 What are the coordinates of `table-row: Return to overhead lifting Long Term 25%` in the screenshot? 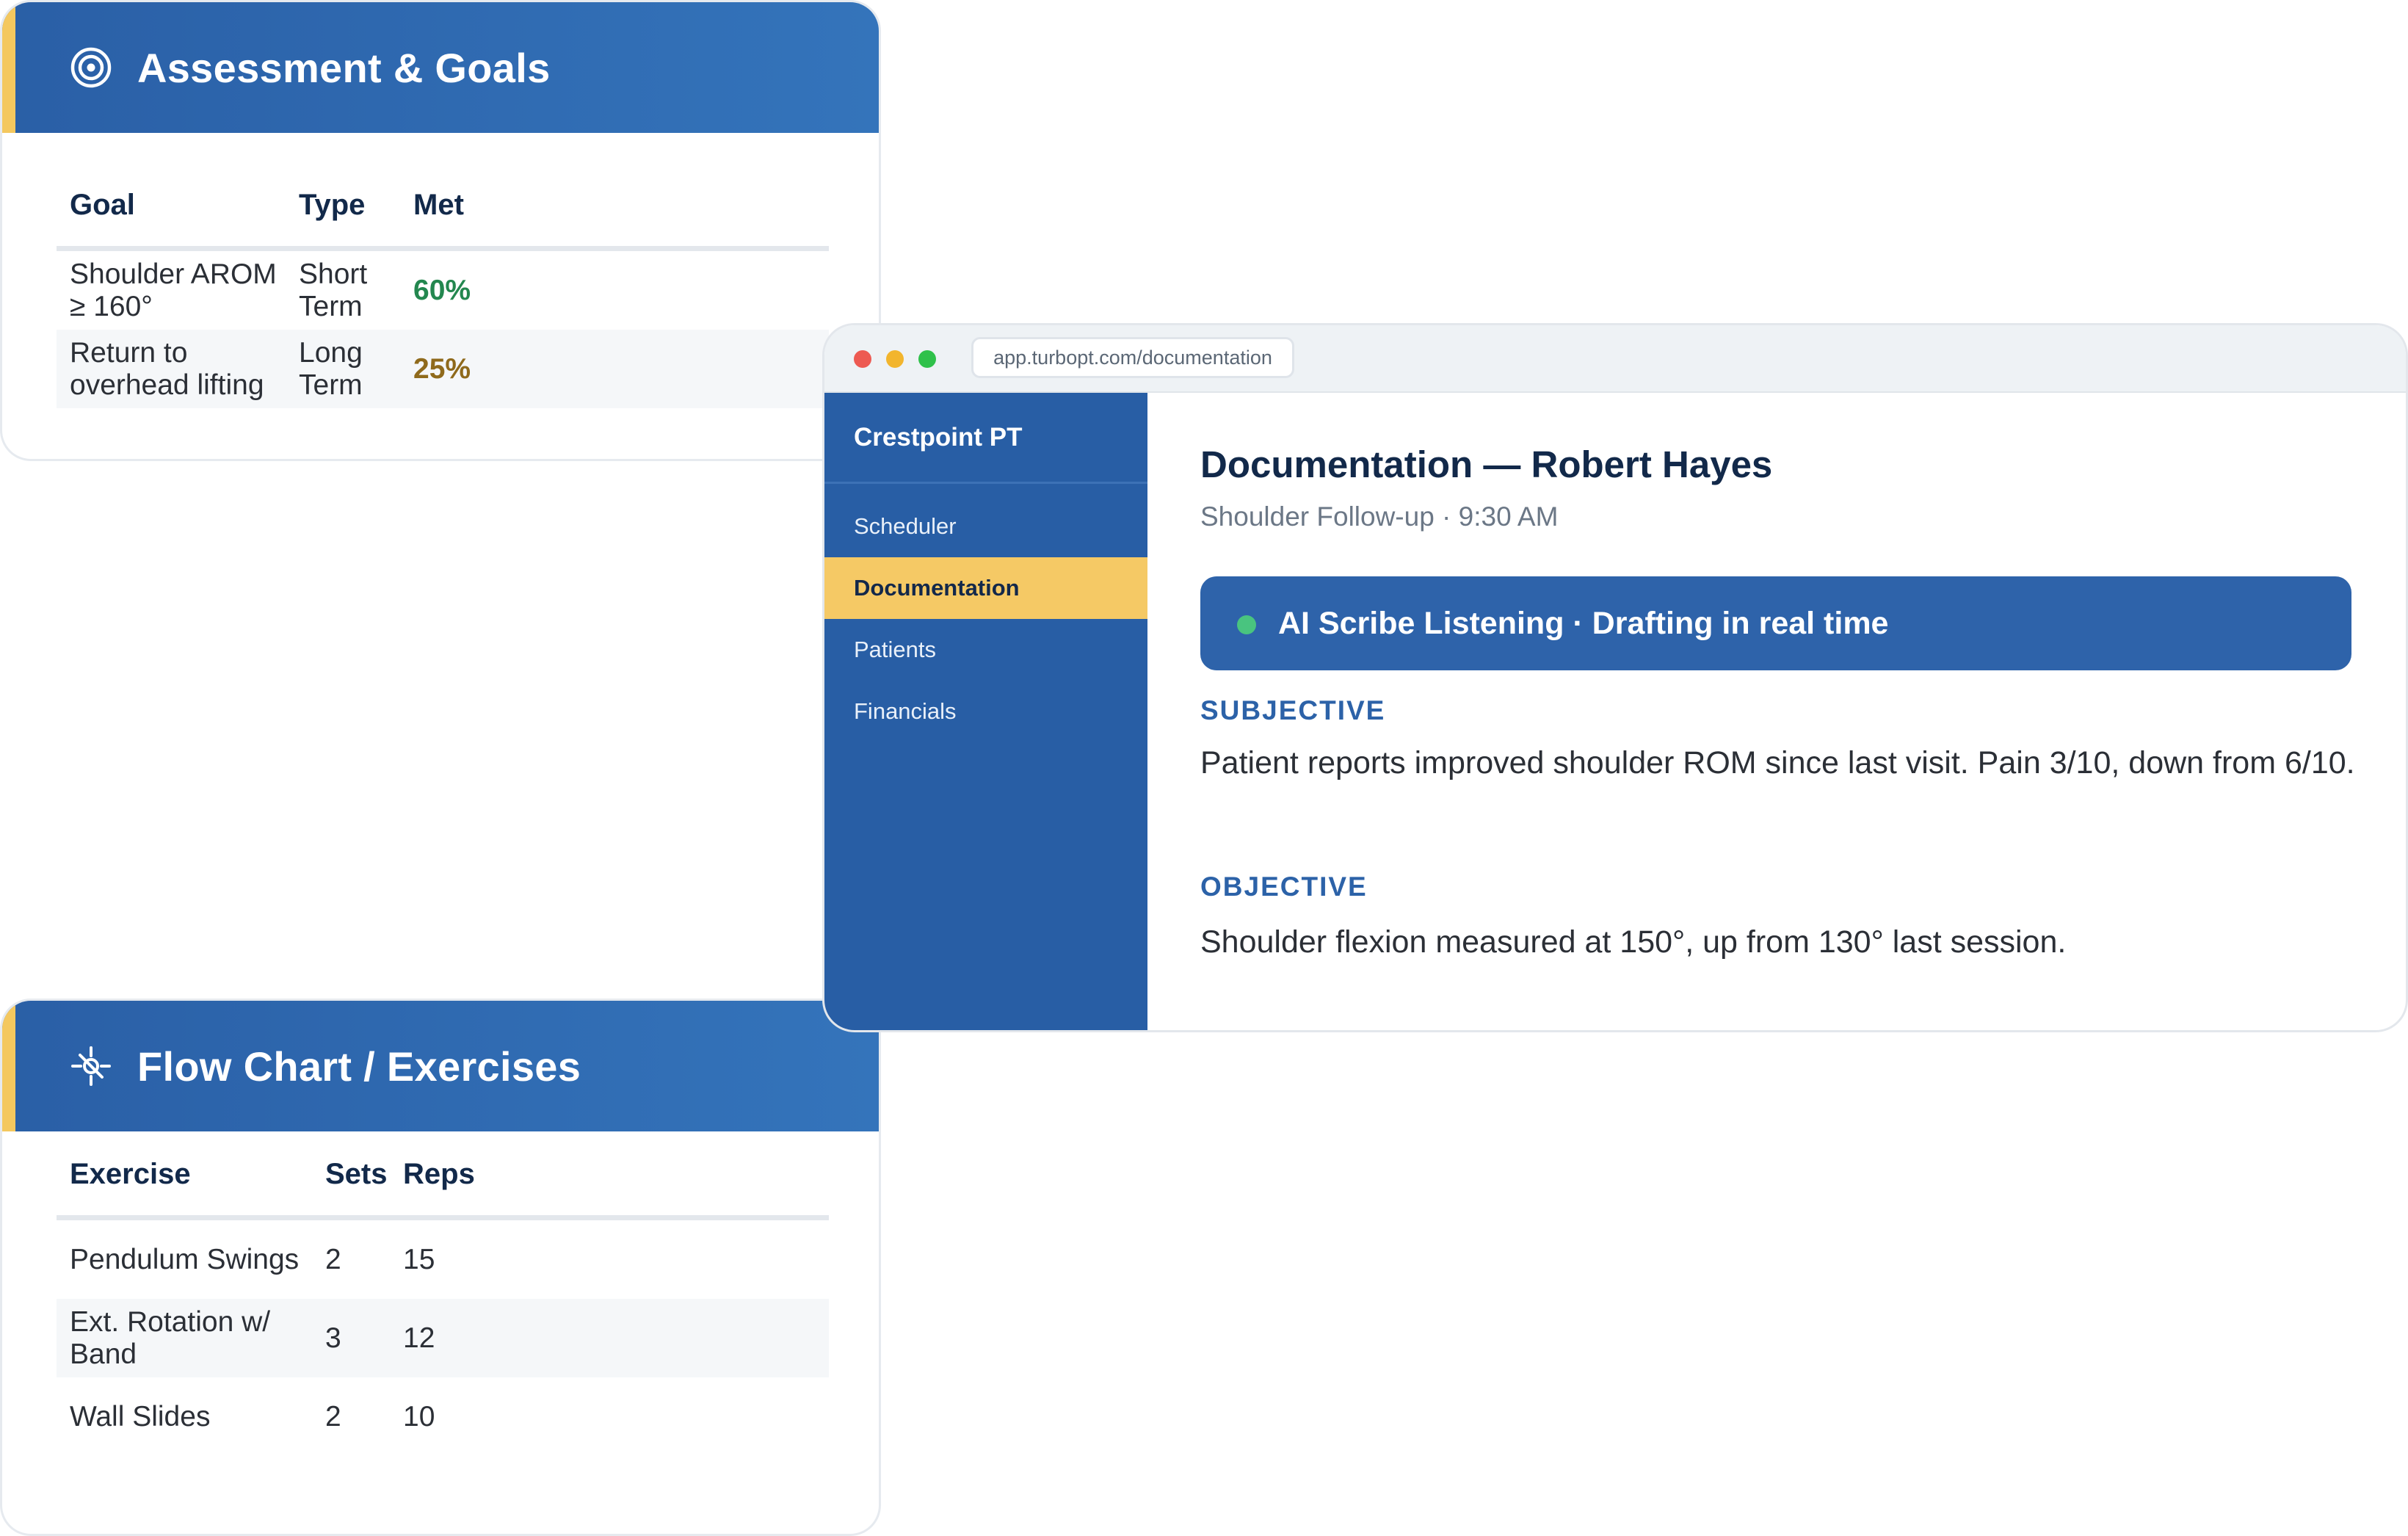 It's located at (443, 369).